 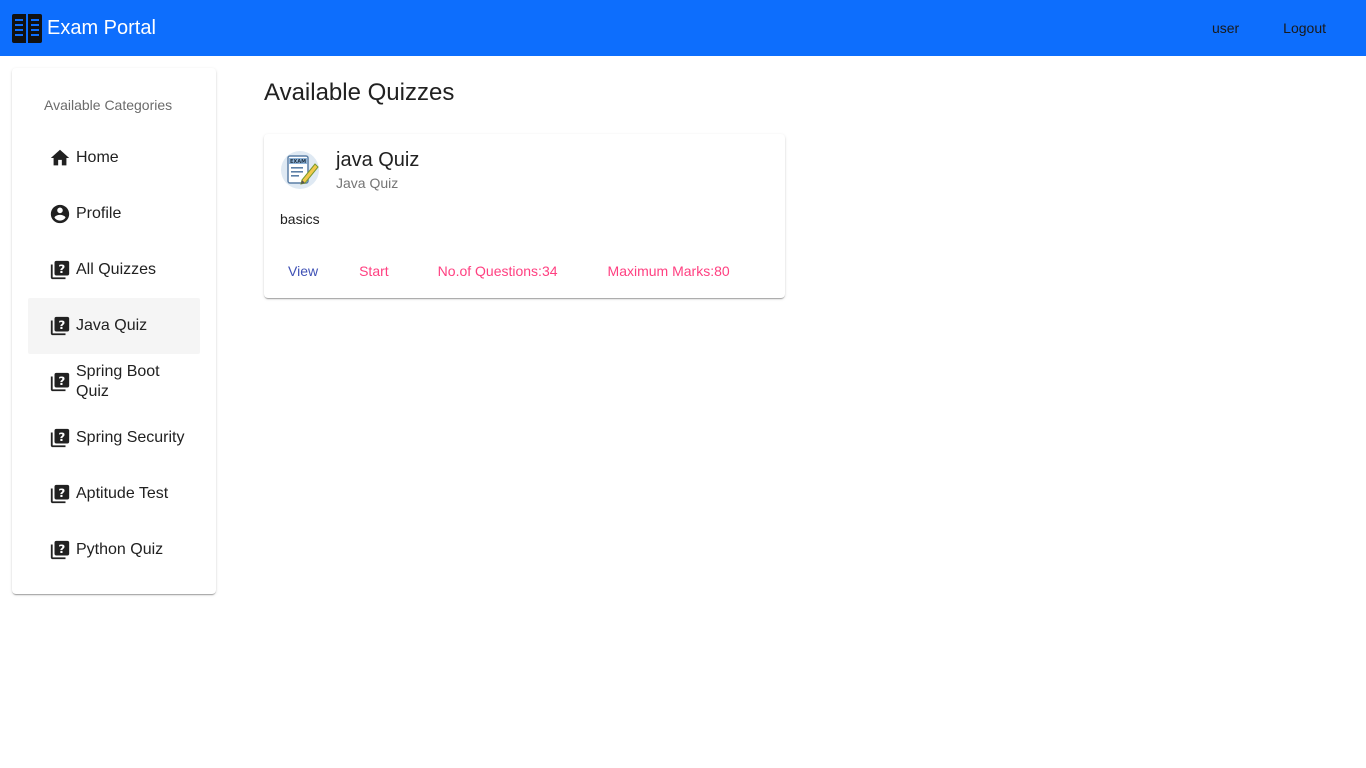 What do you see at coordinates (374, 271) in the screenshot?
I see `start-button: Start` at bounding box center [374, 271].